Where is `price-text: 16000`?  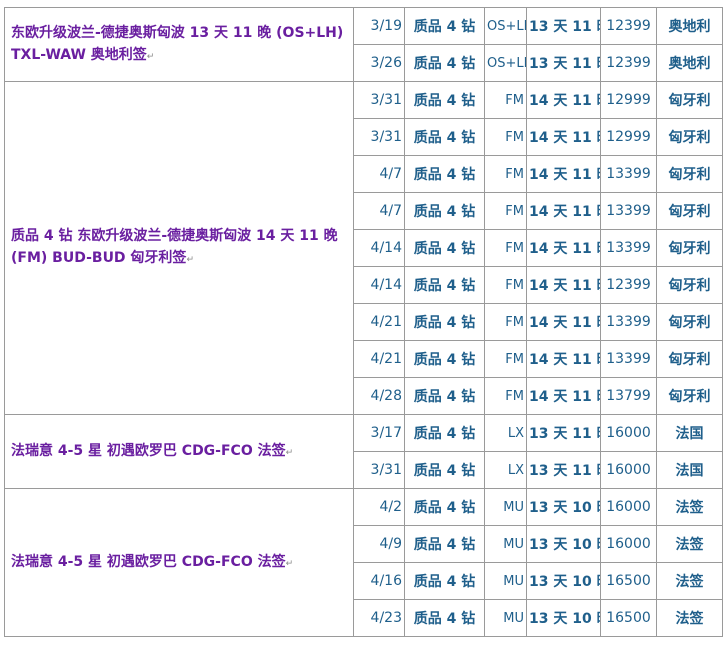
price-text: 16000 is located at coordinates (628, 433).